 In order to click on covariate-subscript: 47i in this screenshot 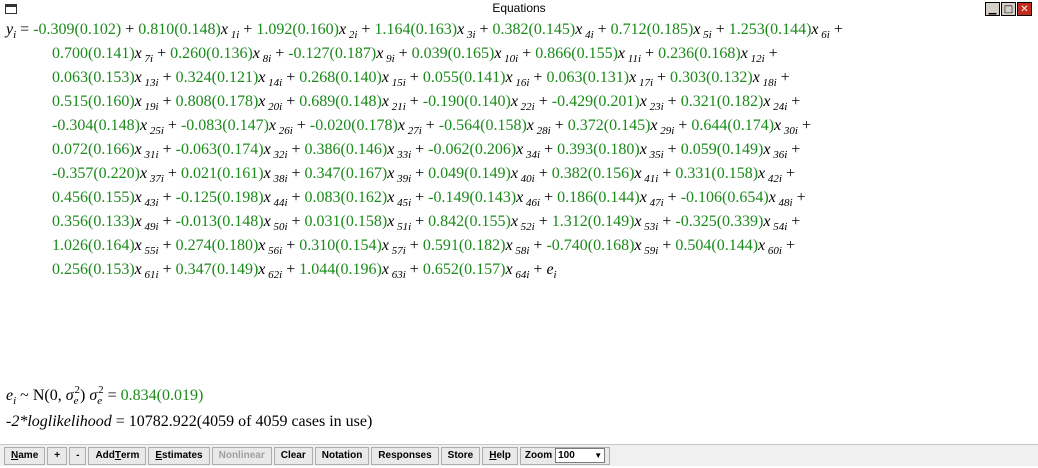, I will do `click(655, 203)`.